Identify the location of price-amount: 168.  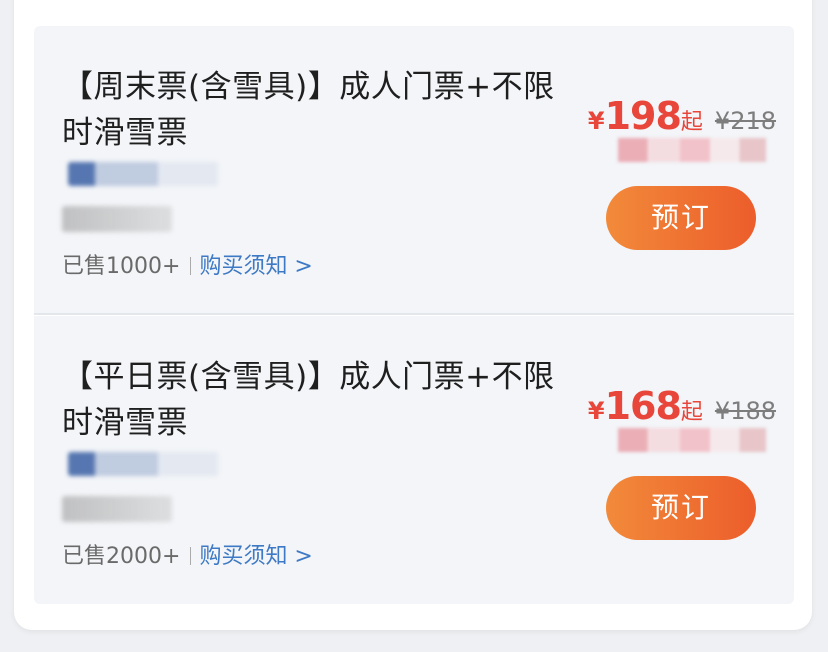
(643, 406).